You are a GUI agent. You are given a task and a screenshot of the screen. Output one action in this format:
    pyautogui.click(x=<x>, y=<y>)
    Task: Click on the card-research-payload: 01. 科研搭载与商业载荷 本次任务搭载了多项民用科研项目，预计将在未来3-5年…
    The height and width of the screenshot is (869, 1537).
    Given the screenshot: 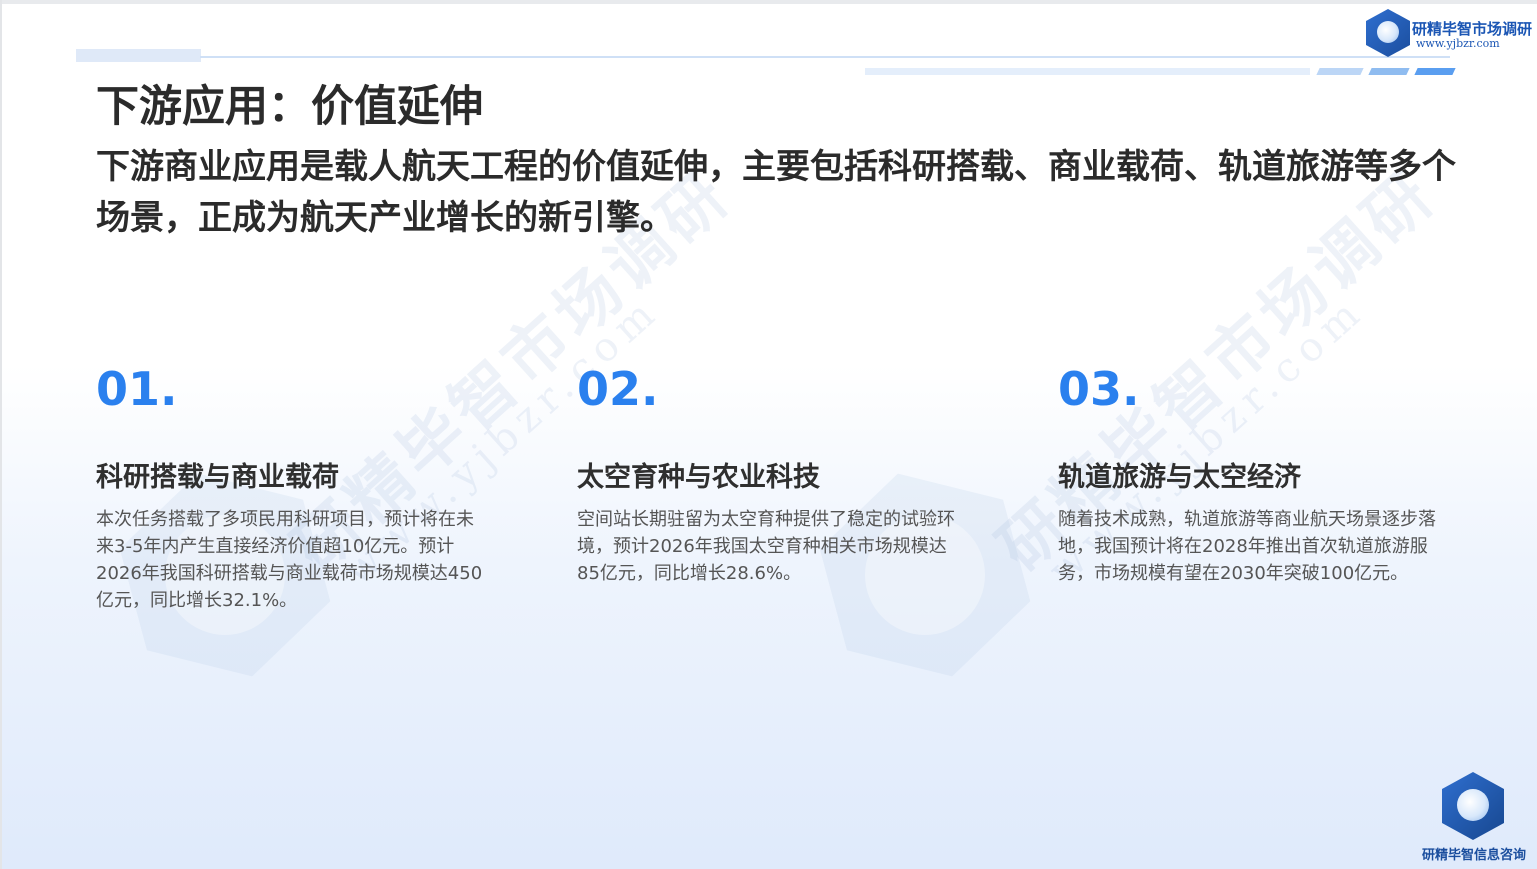 What is the action you would take?
    pyautogui.click(x=291, y=487)
    